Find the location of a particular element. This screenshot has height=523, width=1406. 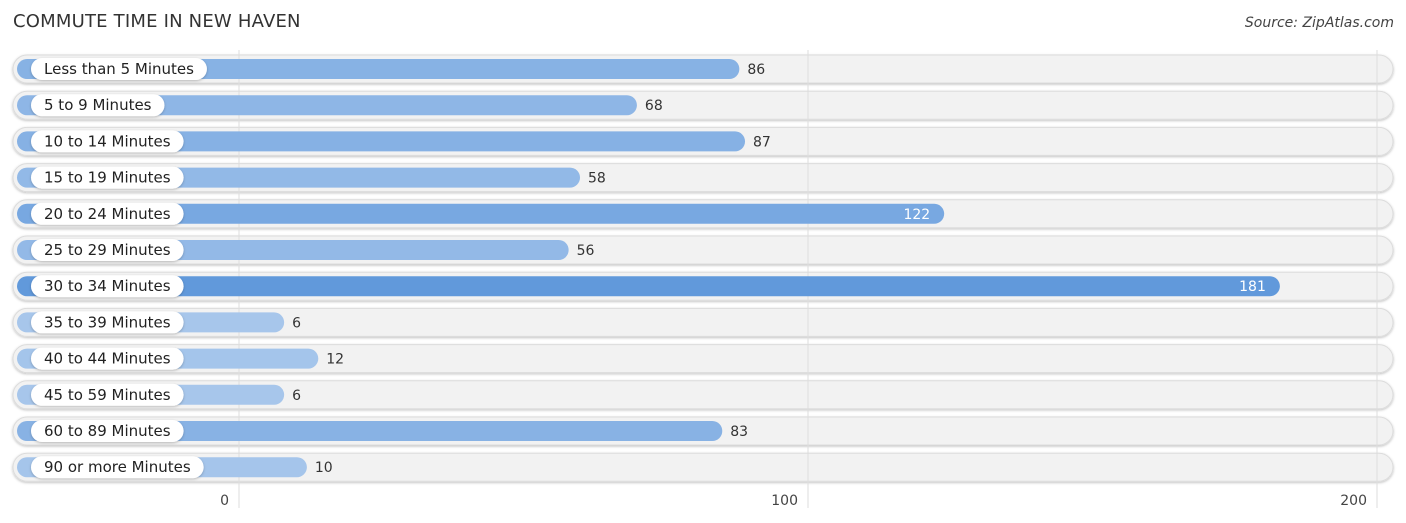

bar-row: 20 to 24 Minutes 122 is located at coordinates (481, 213).